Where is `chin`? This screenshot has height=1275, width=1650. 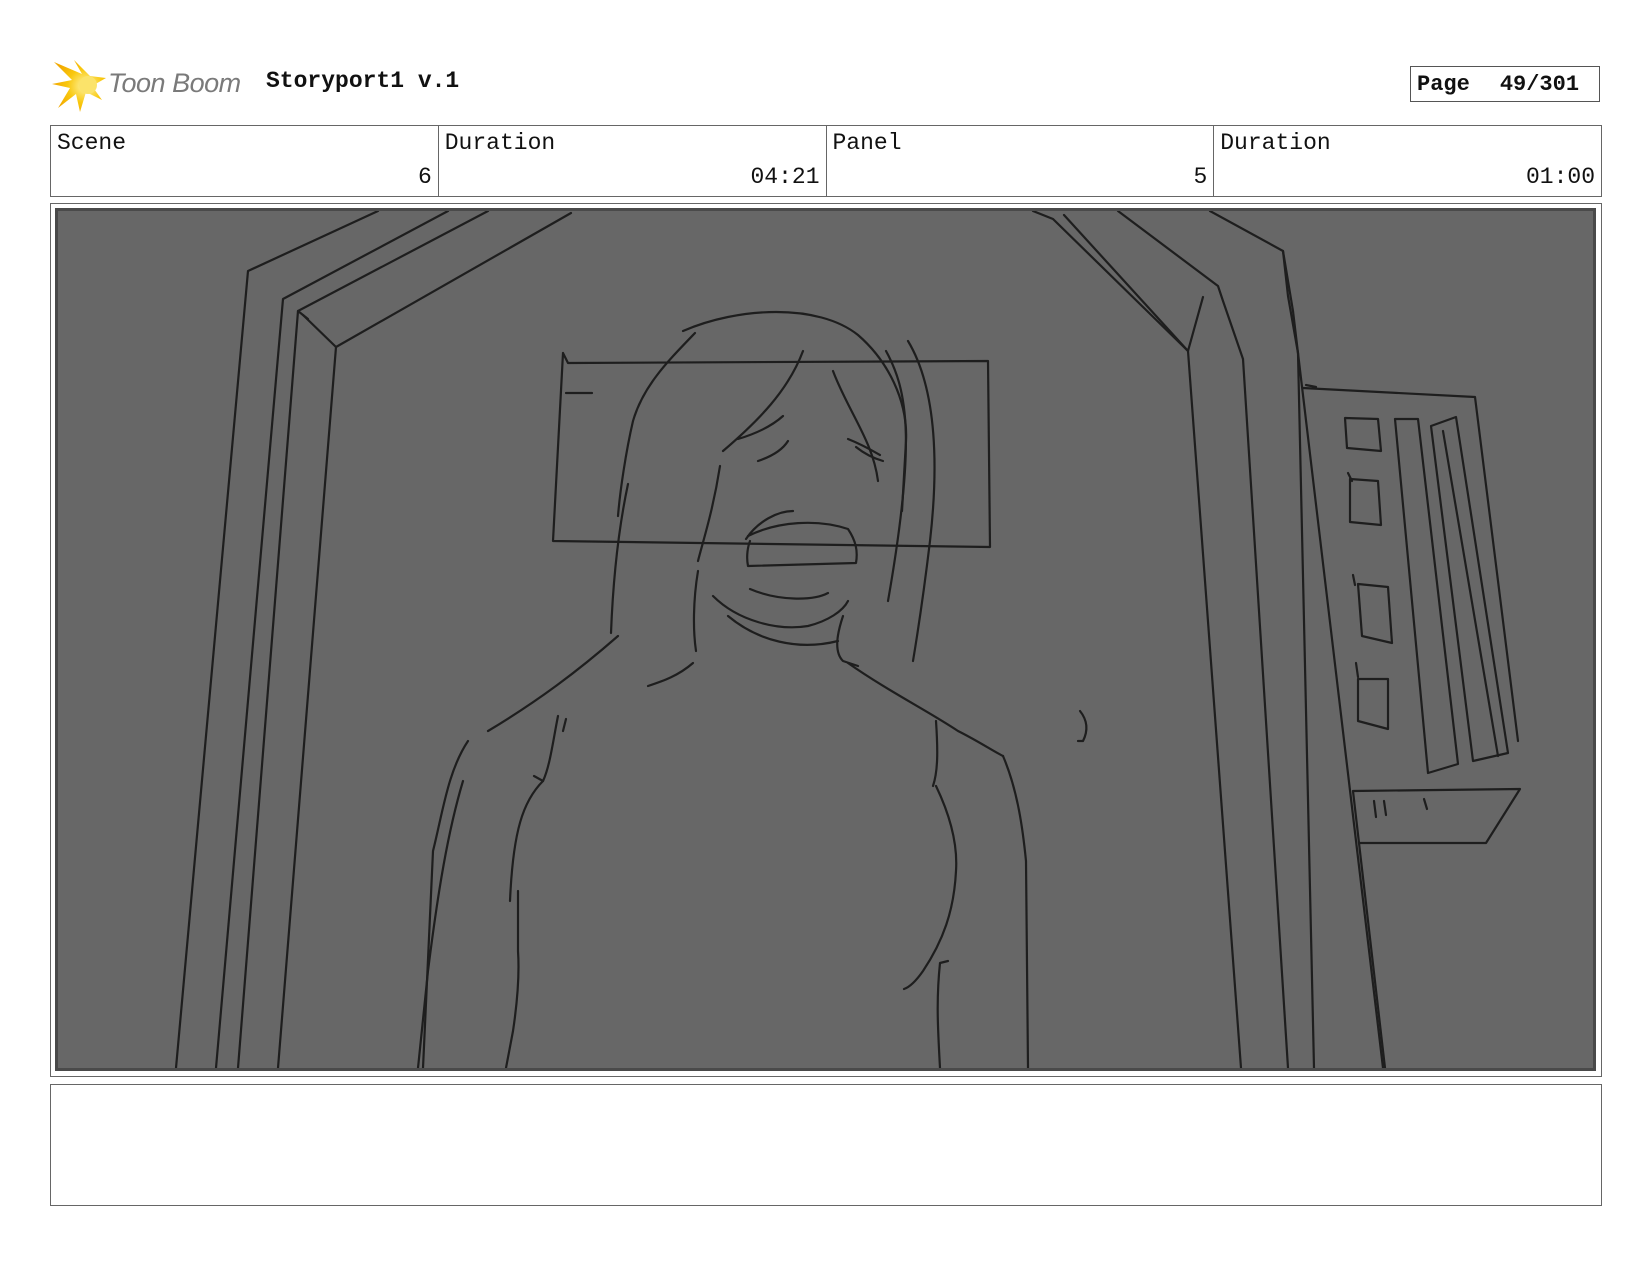 chin is located at coordinates (789, 593).